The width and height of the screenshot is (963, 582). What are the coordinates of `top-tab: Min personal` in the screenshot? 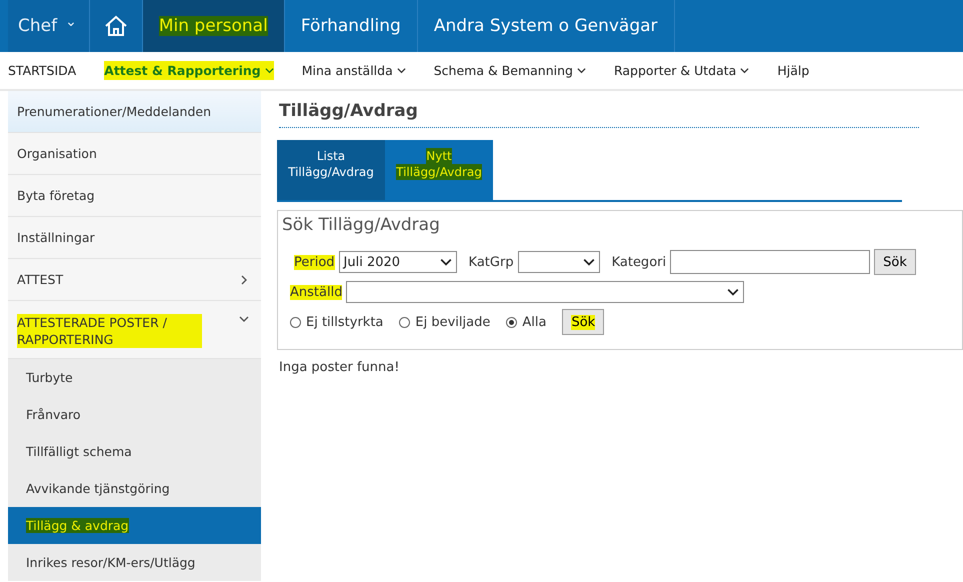 It's located at (213, 26).